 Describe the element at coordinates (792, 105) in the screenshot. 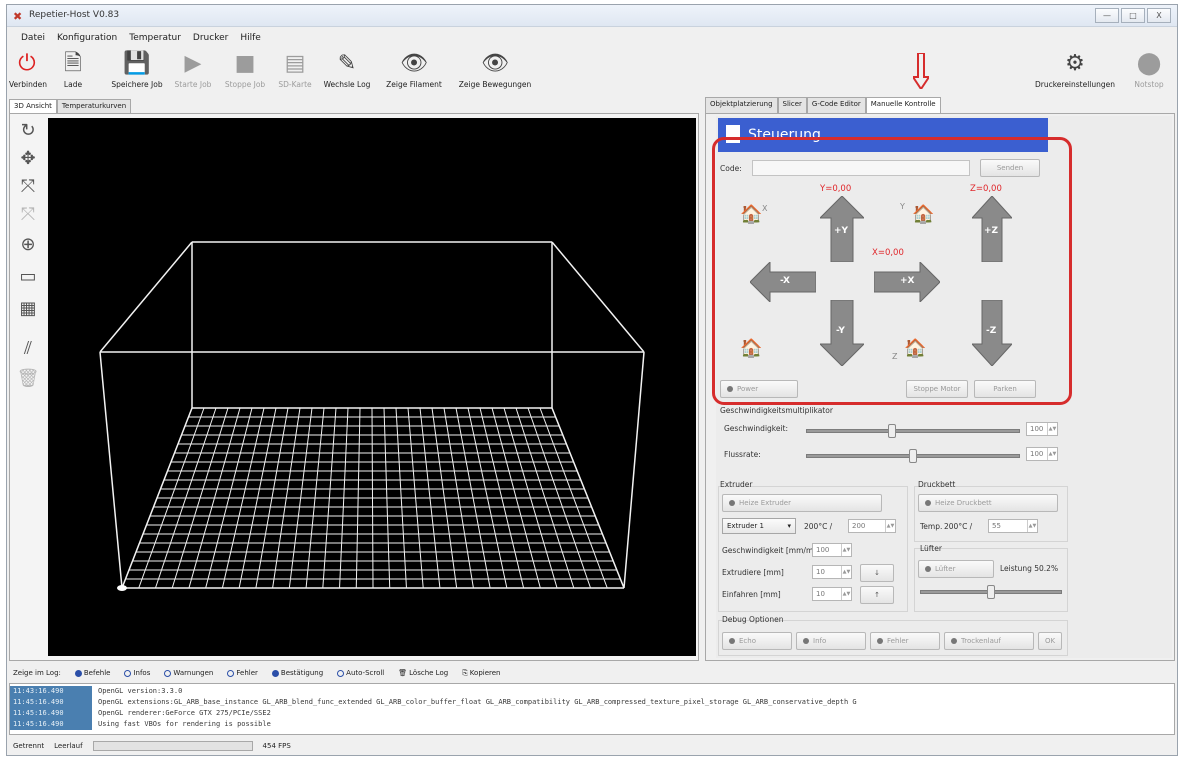

I see `tab-slicer: Slicer` at that location.